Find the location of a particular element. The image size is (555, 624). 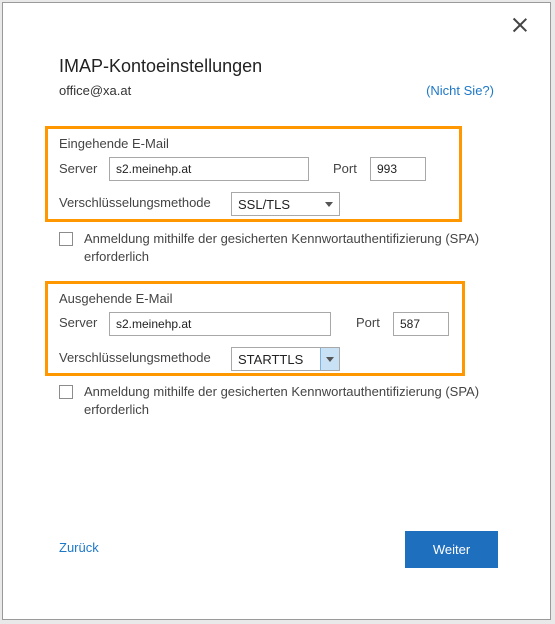

incoming-server-input is located at coordinates (209, 169).